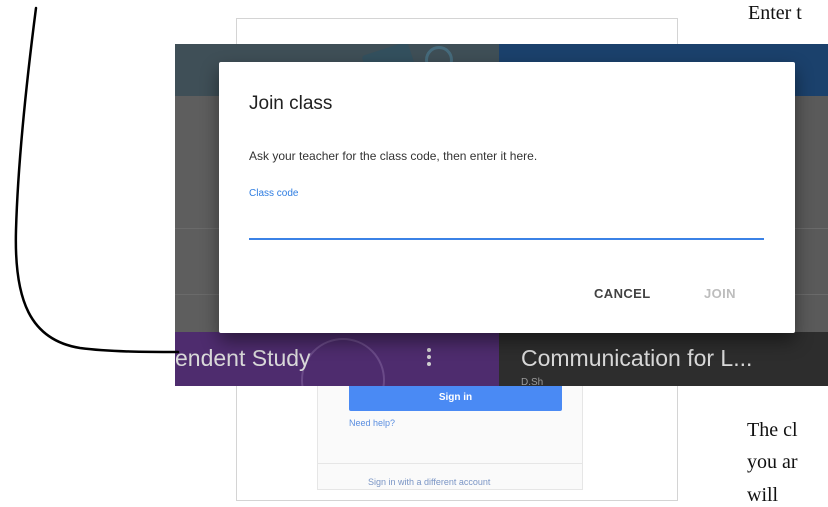  What do you see at coordinates (343, 362) in the screenshot?
I see `card-illustration` at bounding box center [343, 362].